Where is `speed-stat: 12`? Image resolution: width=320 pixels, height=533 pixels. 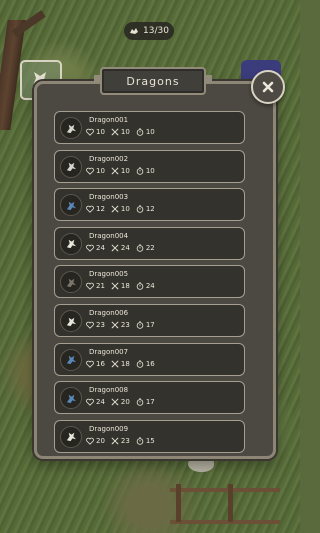
speed-stat: 12 is located at coordinates (145, 209).